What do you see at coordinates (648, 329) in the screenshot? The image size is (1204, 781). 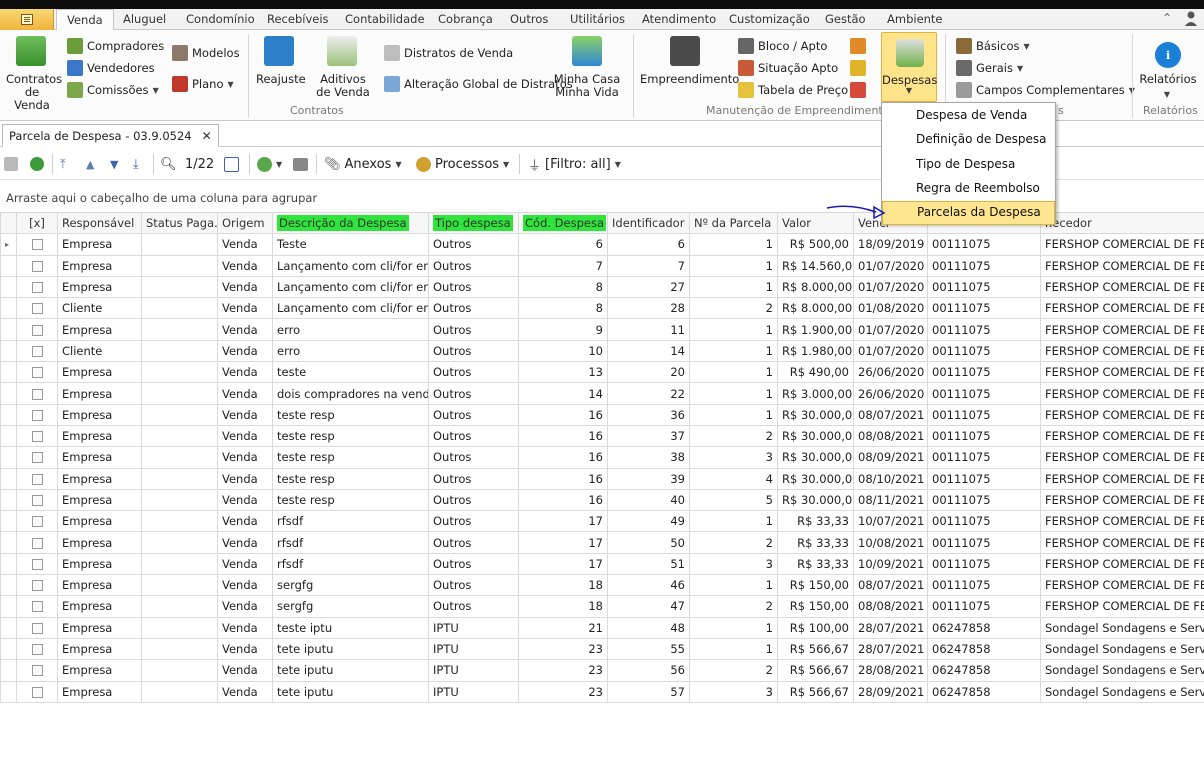 I see `cell-identificador: 11` at bounding box center [648, 329].